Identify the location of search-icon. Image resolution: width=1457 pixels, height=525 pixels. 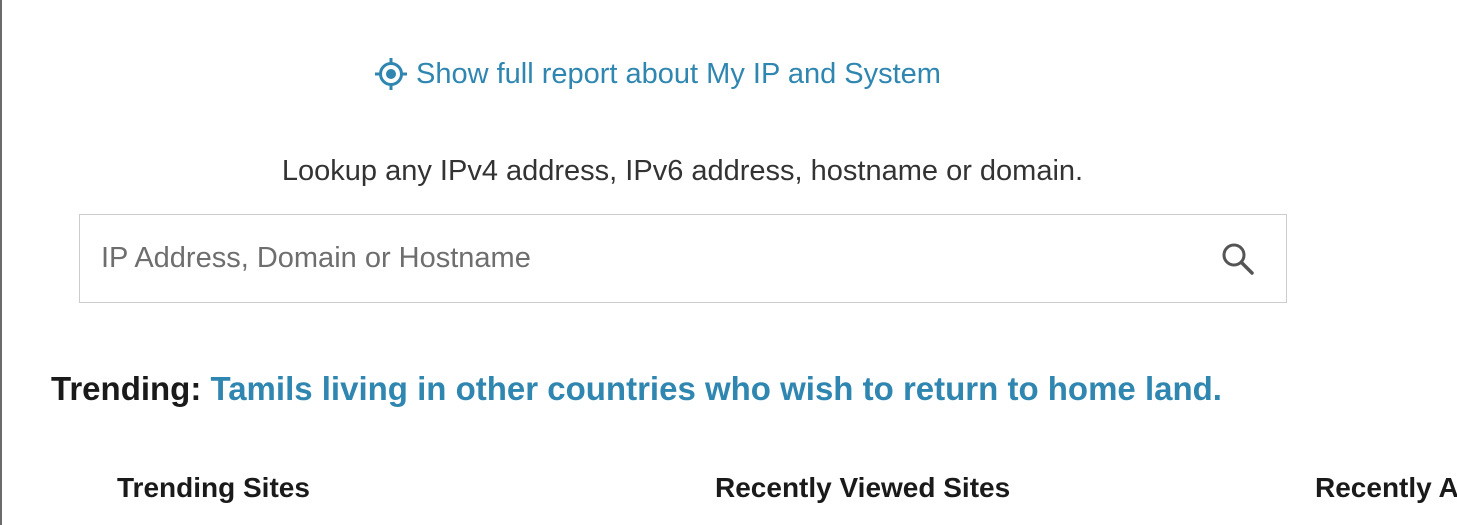
(1238, 259).